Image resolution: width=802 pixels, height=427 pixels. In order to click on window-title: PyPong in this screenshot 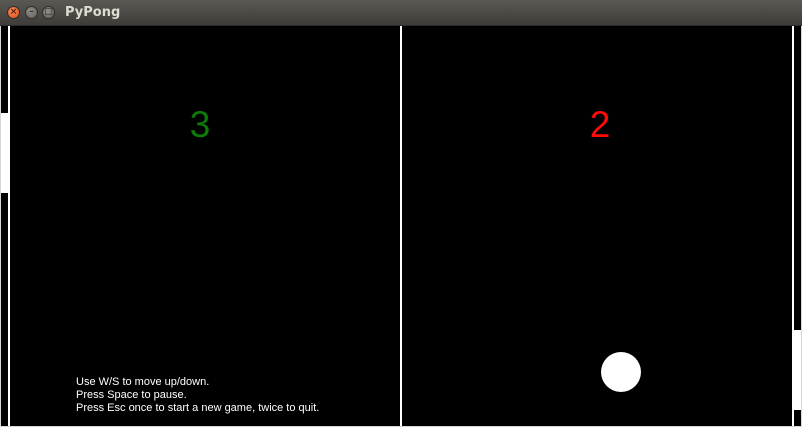, I will do `click(93, 12)`.